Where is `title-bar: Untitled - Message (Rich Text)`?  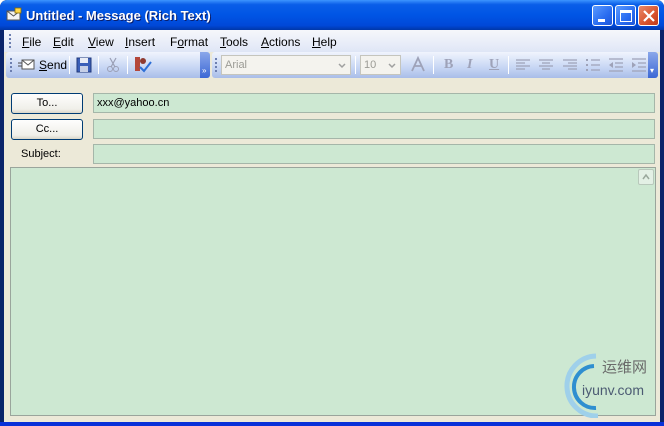
title-bar: Untitled - Message (Rich Text) is located at coordinates (332, 15).